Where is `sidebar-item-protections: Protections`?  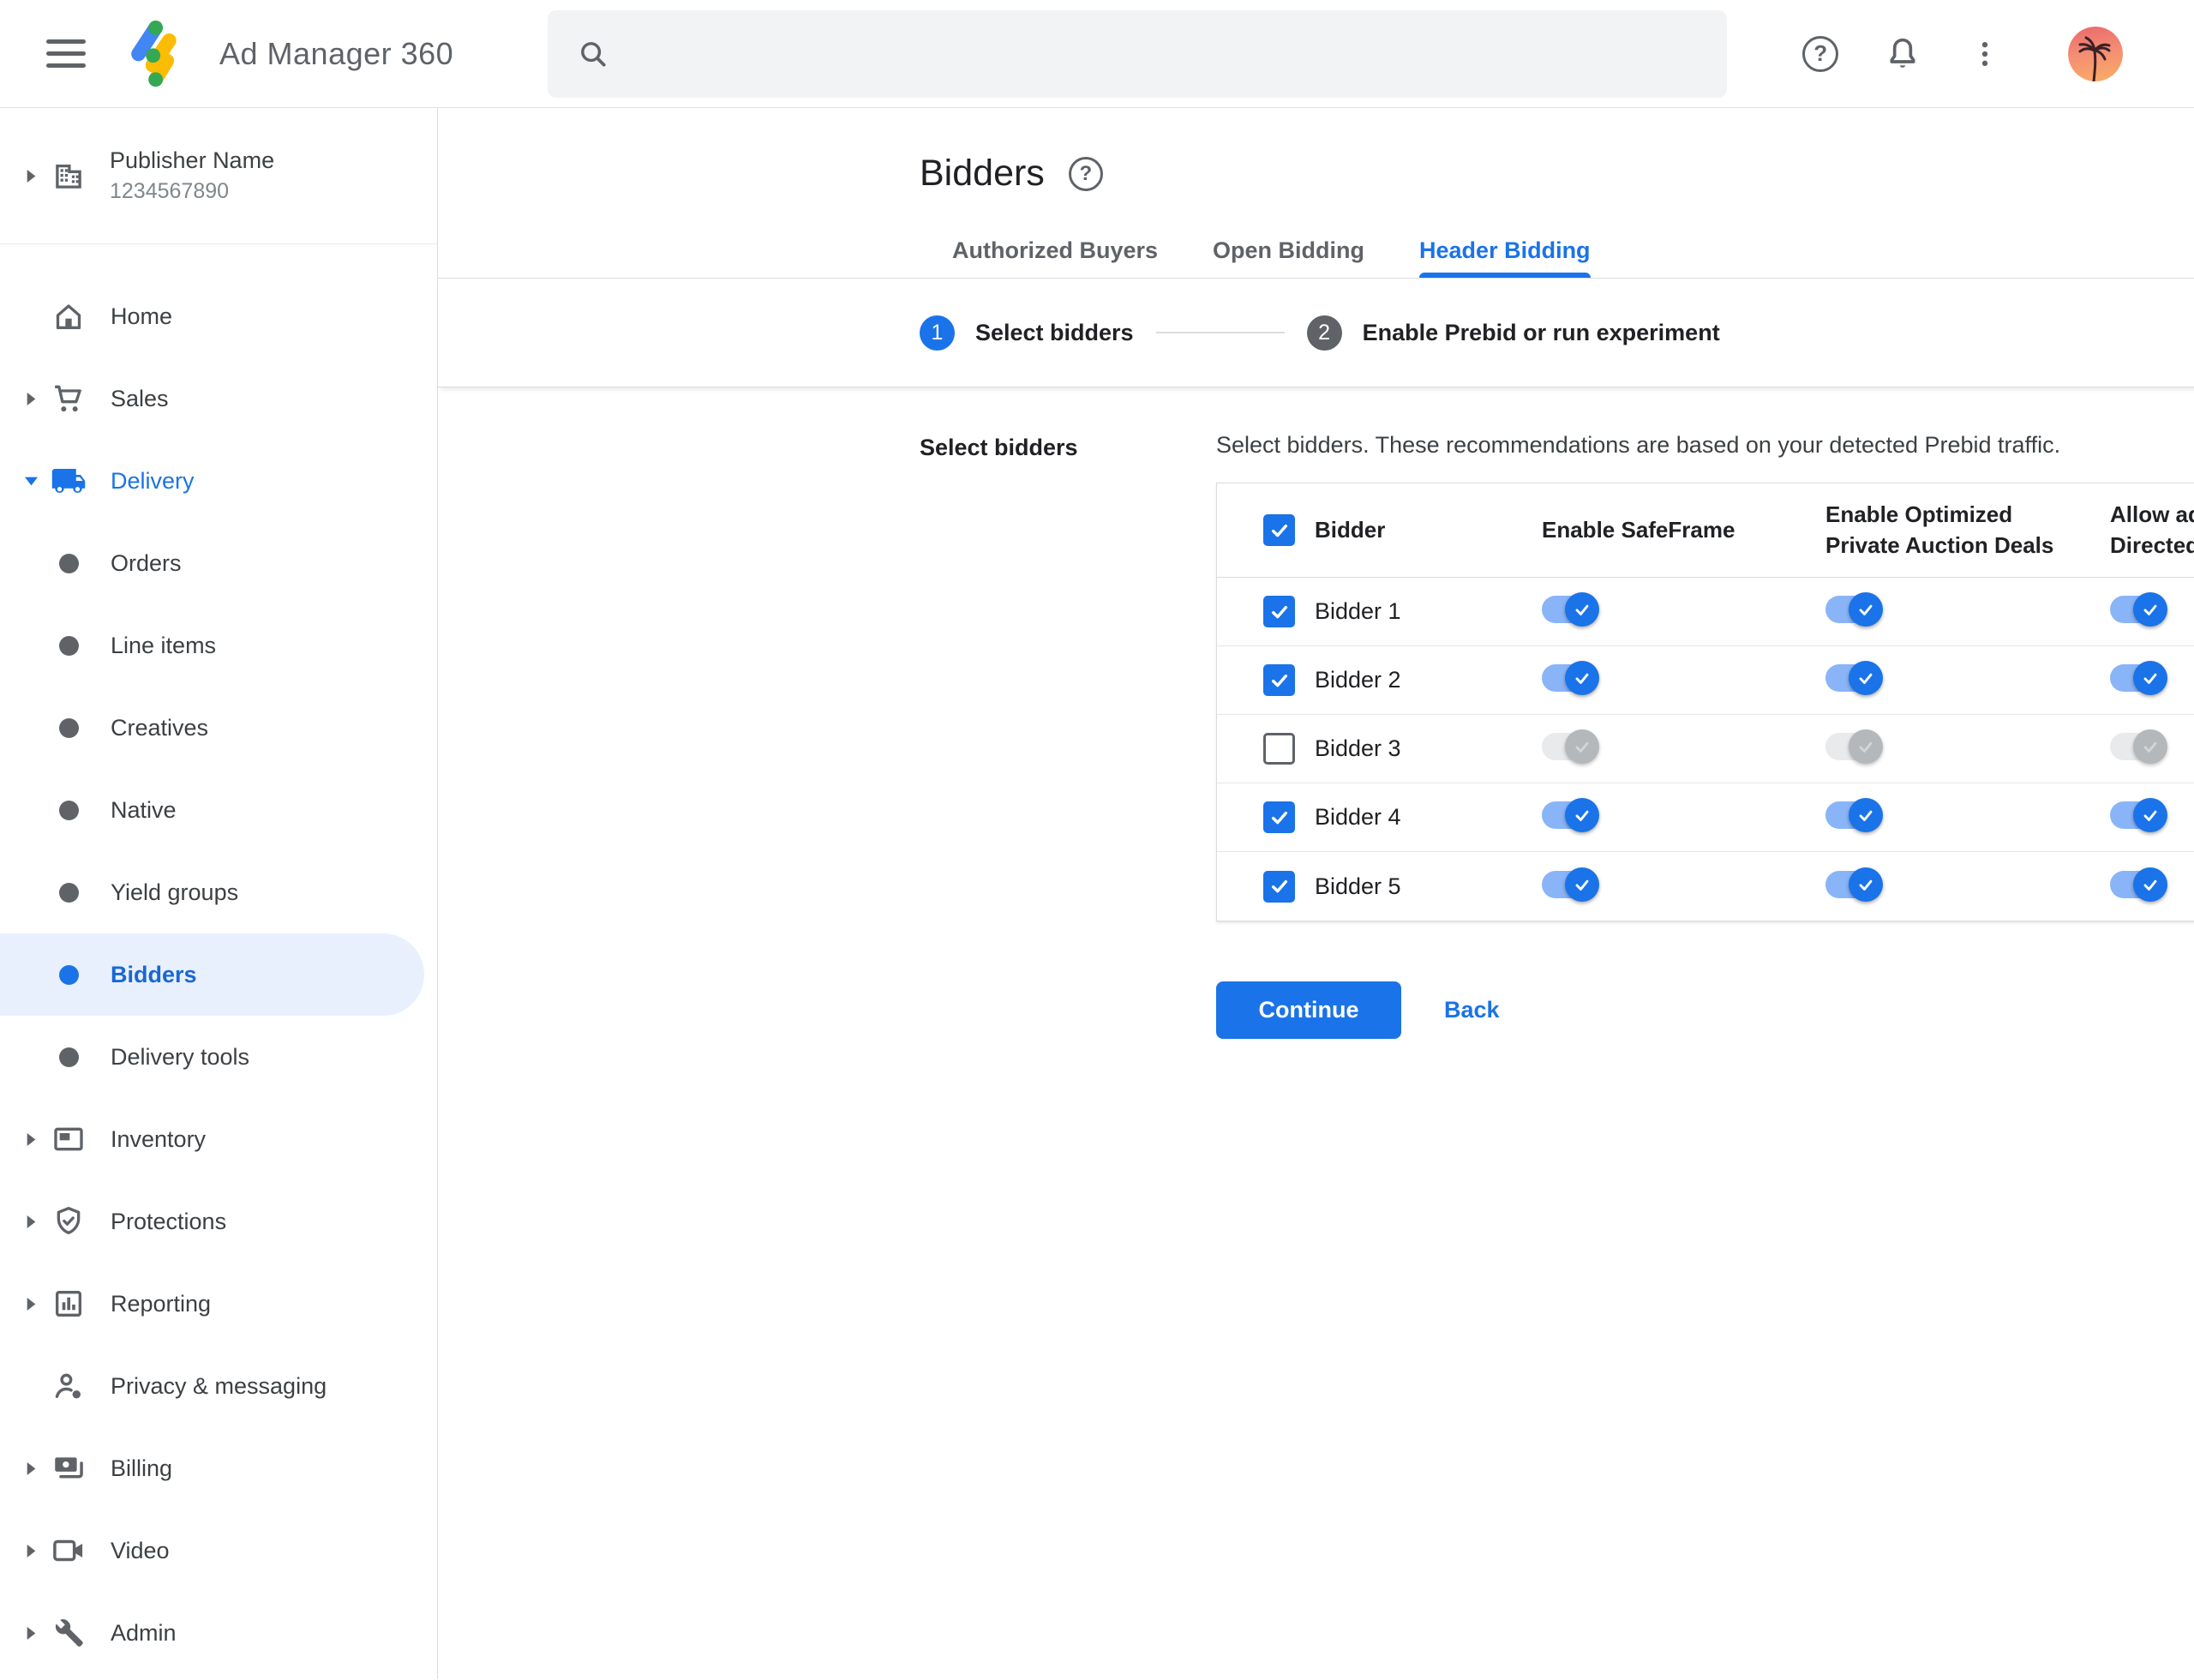 sidebar-item-protections: Protections is located at coordinates (218, 1221).